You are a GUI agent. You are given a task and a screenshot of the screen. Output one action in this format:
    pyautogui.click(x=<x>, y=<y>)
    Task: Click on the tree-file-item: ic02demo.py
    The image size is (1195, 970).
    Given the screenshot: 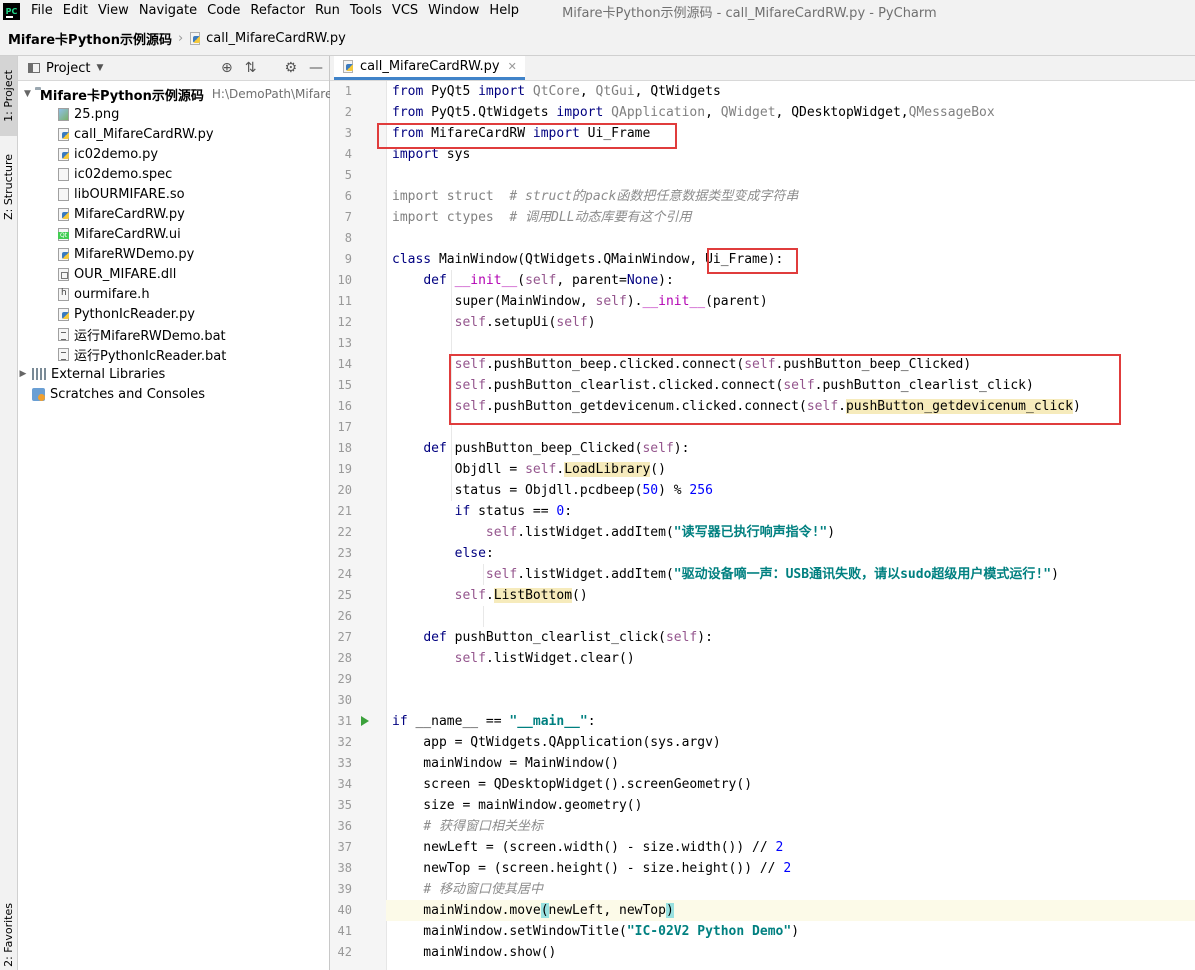 What is the action you would take?
    pyautogui.click(x=173, y=154)
    